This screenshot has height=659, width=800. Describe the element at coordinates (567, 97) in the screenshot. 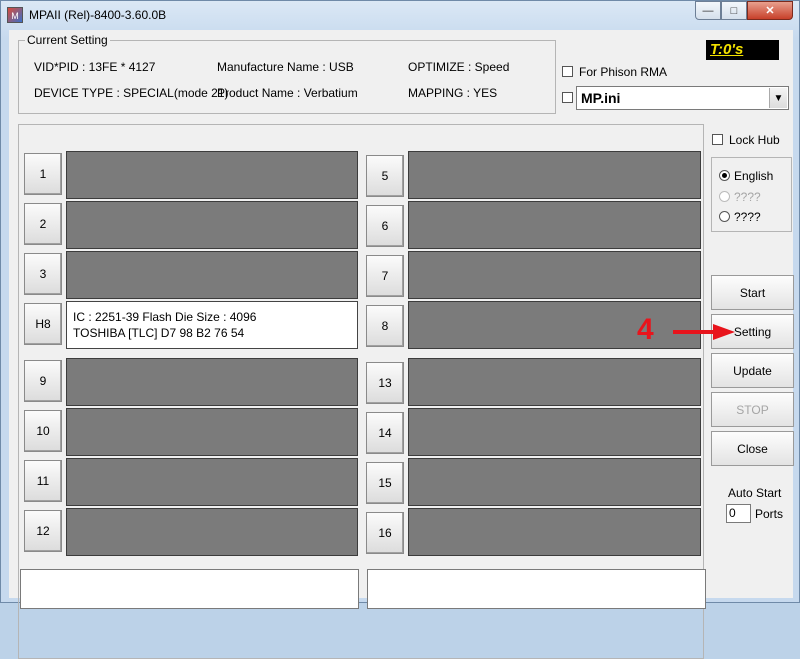

I see `ini-checkbox` at that location.